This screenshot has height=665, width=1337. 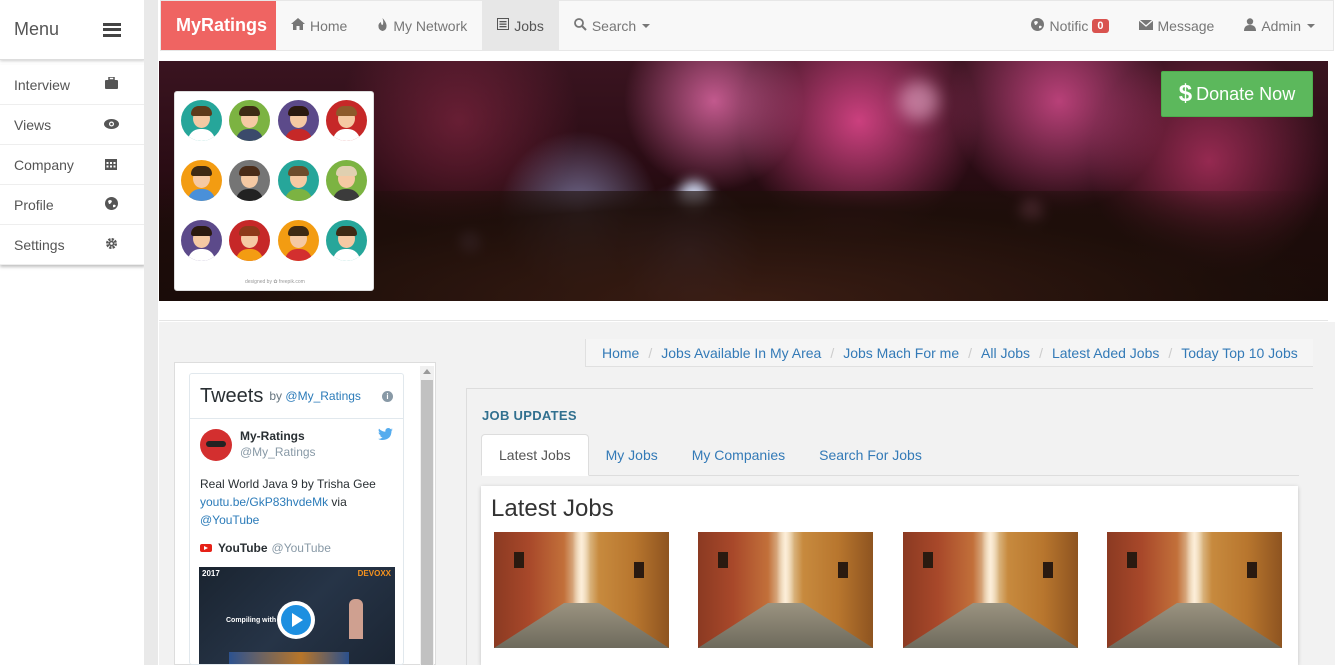 What do you see at coordinates (72, 205) in the screenshot?
I see `sidebar-item-profile: Profile` at bounding box center [72, 205].